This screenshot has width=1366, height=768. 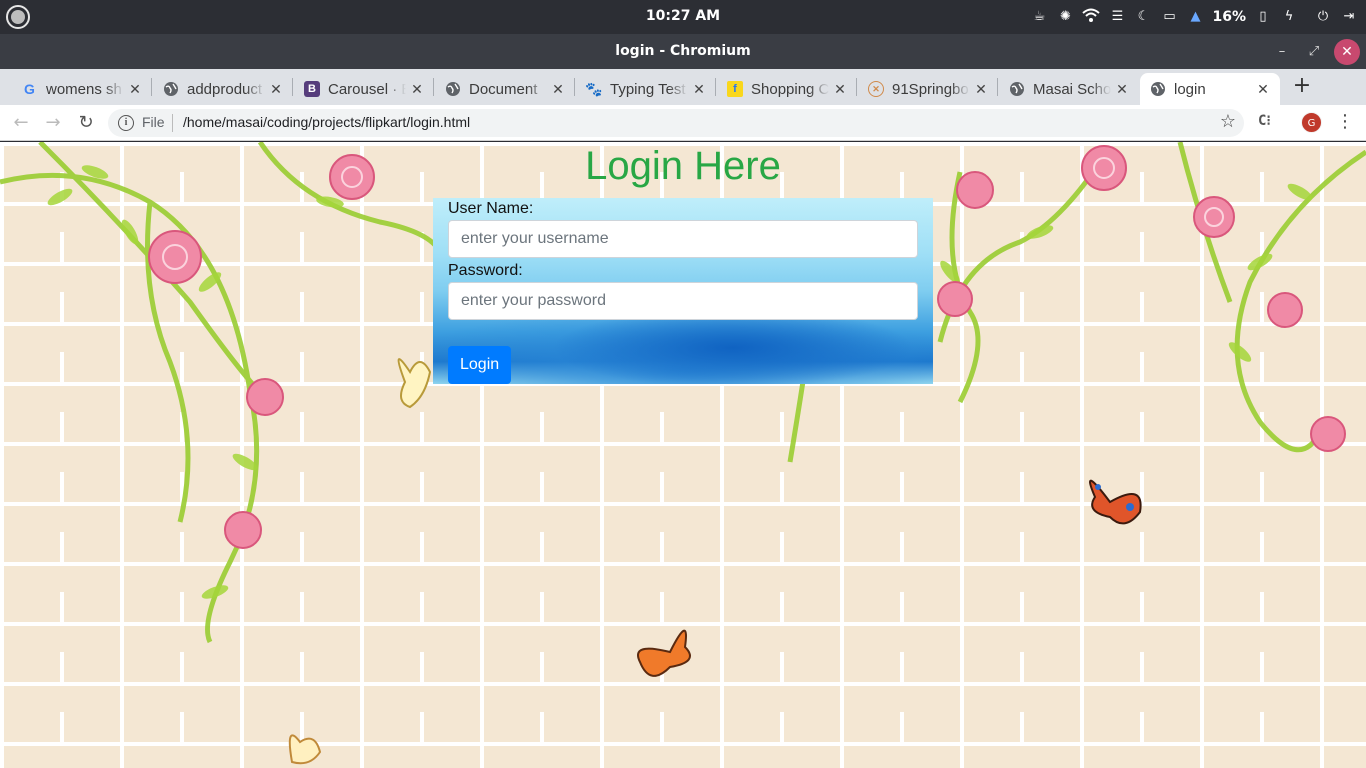 I want to click on info-icon: i, so click(x=126, y=123).